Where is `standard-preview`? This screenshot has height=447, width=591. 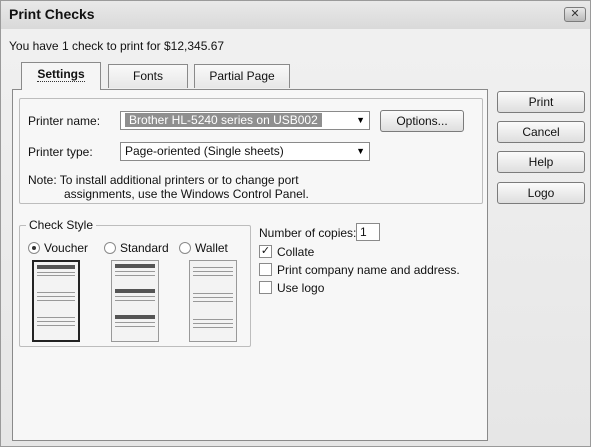 standard-preview is located at coordinates (135, 301).